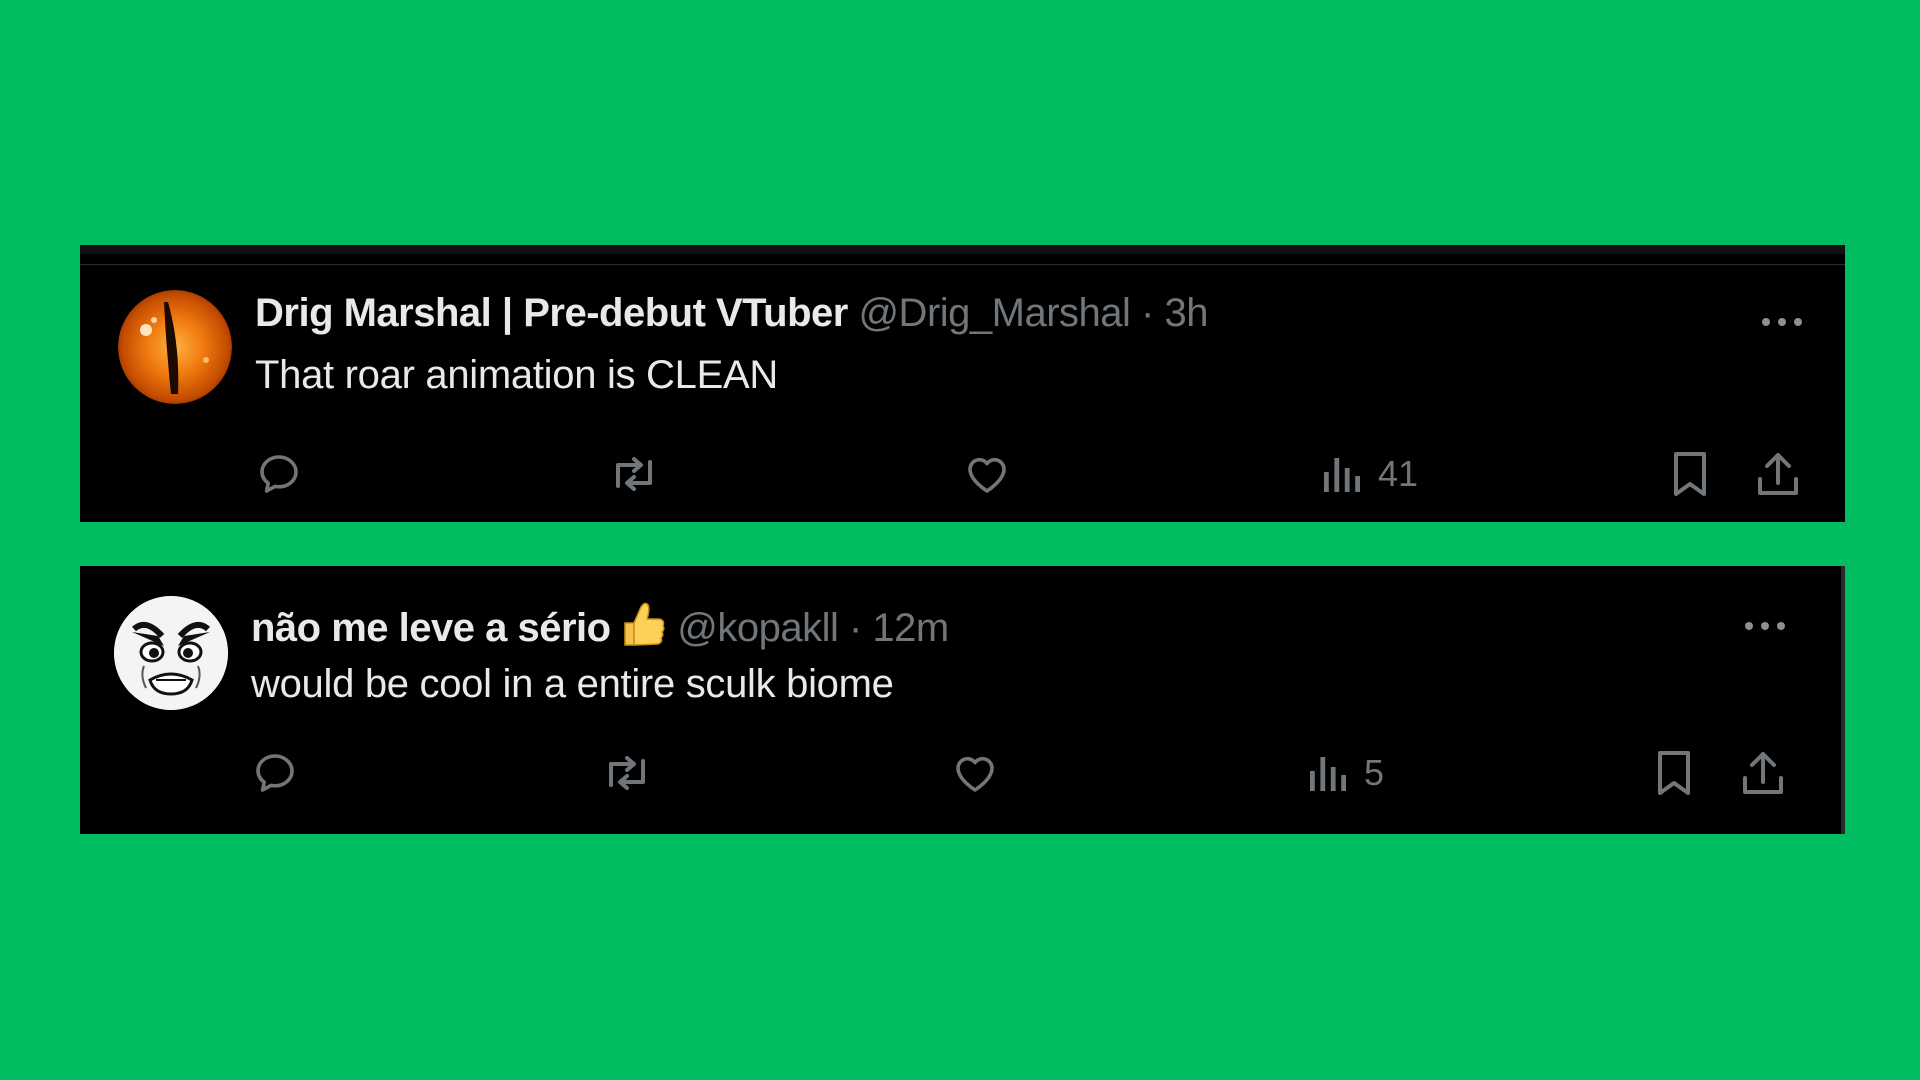  I want to click on views-button: 41, so click(1369, 474).